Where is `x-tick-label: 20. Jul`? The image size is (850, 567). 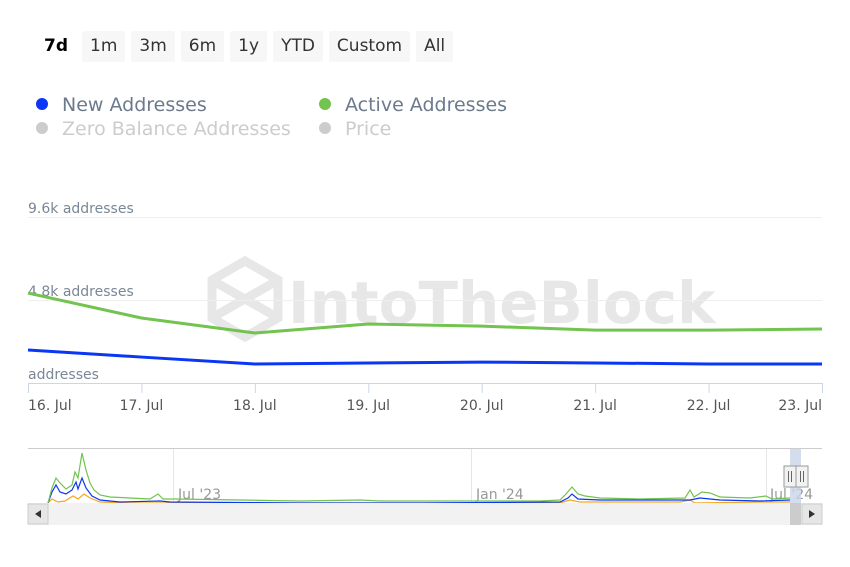 x-tick-label: 20. Jul is located at coordinates (482, 406).